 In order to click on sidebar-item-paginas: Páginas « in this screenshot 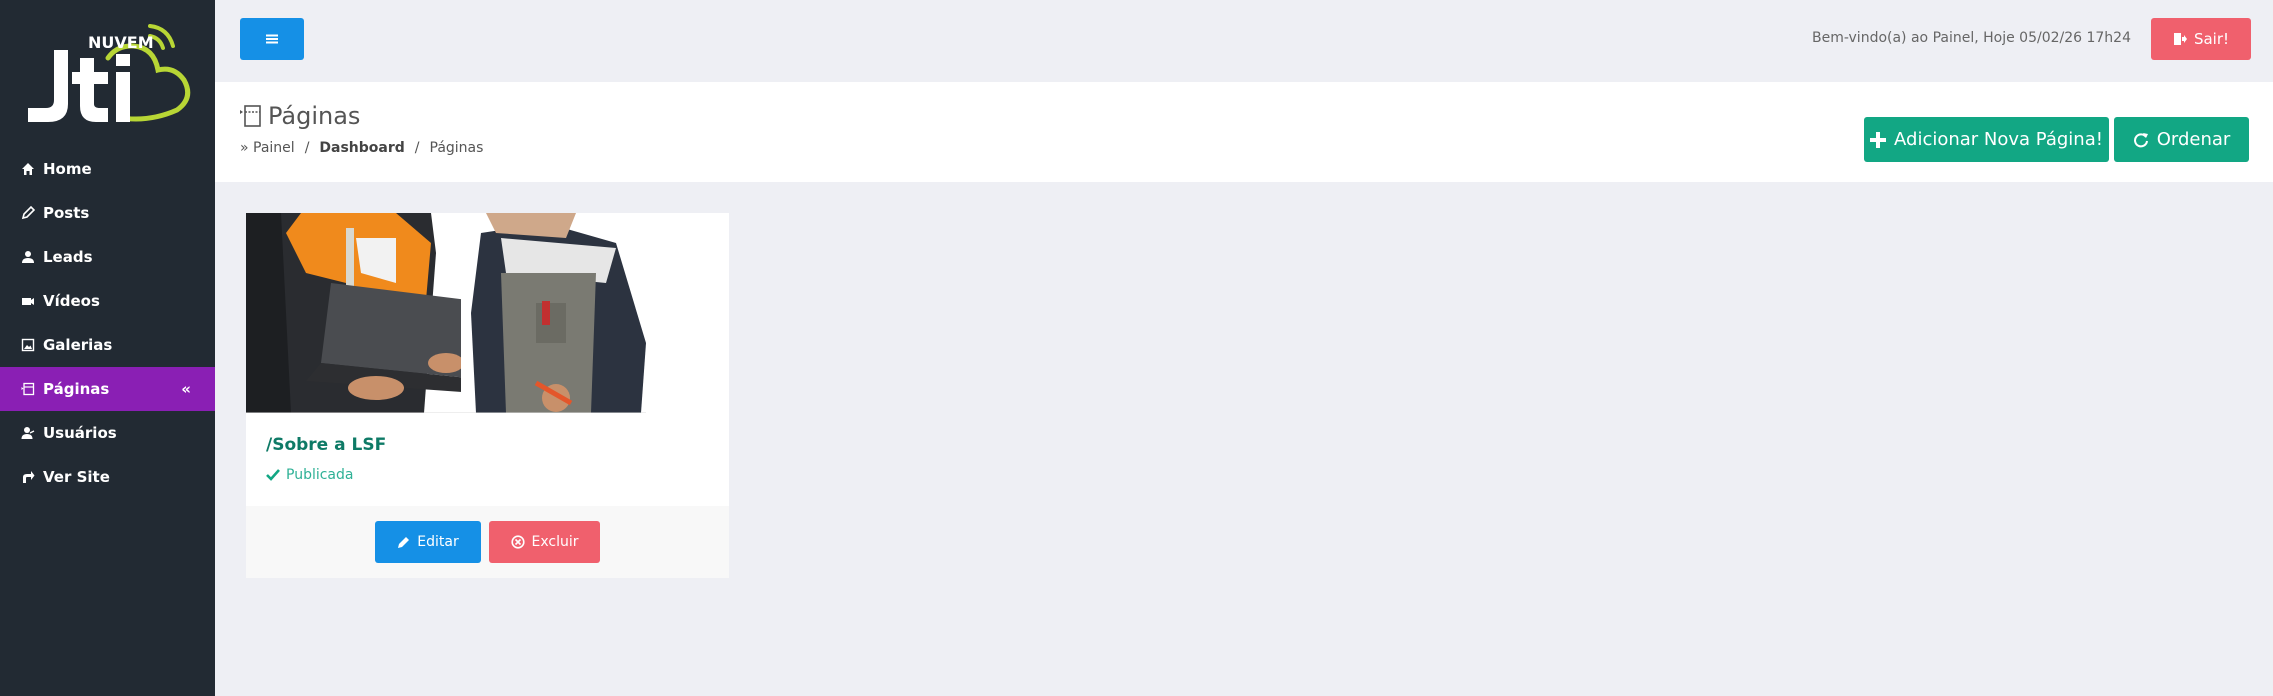, I will do `click(107, 389)`.